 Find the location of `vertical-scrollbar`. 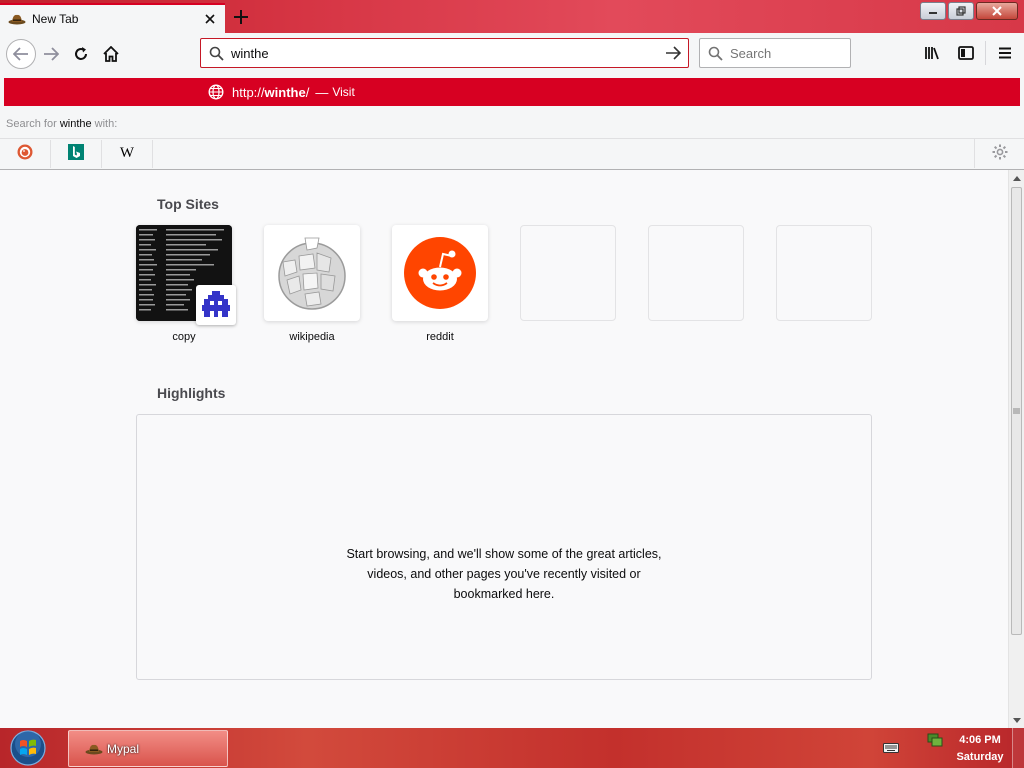

vertical-scrollbar is located at coordinates (1016, 449).